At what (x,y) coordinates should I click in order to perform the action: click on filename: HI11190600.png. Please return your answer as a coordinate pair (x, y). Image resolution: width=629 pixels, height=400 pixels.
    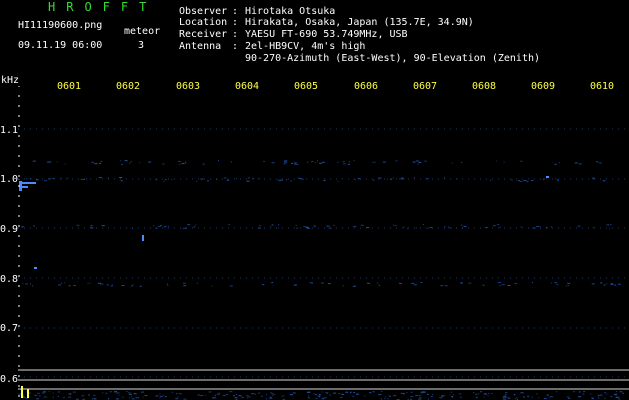
    Looking at the image, I should click on (60, 25).